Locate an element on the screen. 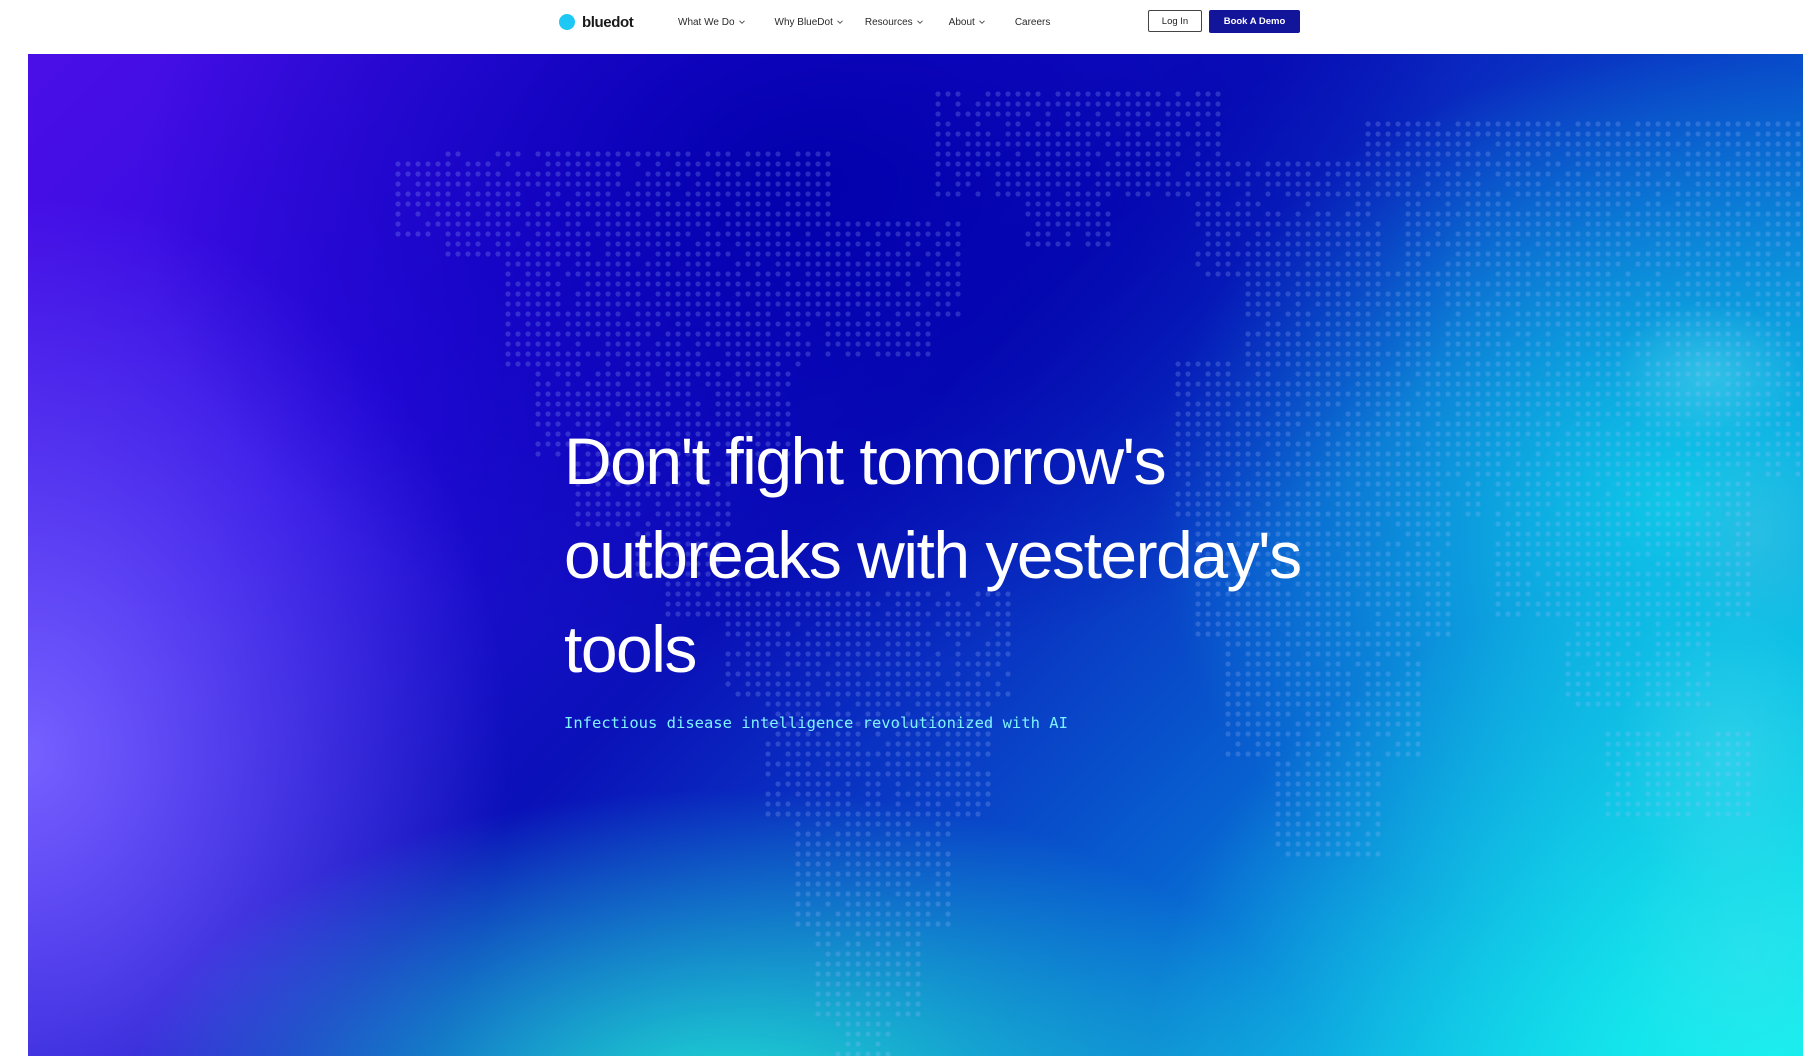 The height and width of the screenshot is (1056, 1803). bluedot-logo: bluedot is located at coordinates (596, 22).